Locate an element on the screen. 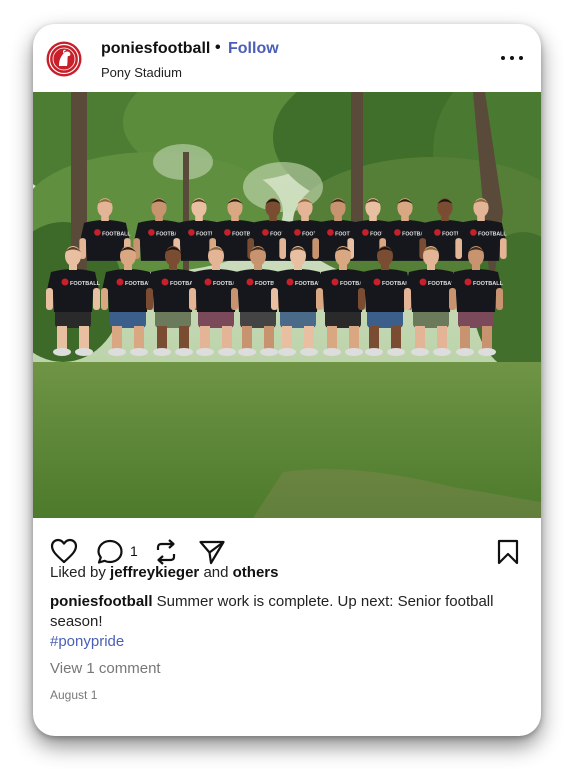  likes-summary: Liked by jeffreykieger and others is located at coordinates (164, 572).